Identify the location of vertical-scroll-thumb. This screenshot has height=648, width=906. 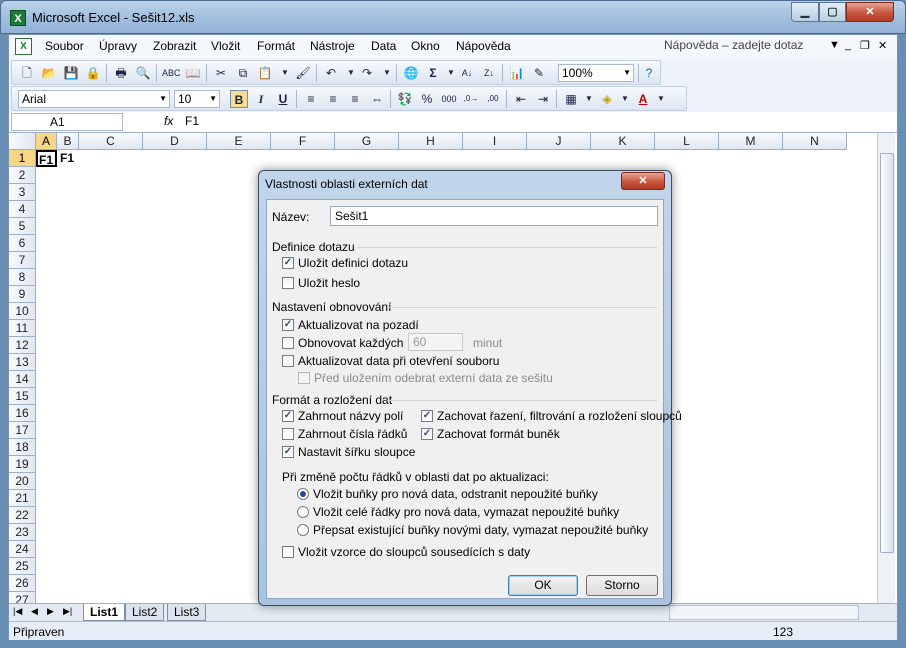
(887, 353).